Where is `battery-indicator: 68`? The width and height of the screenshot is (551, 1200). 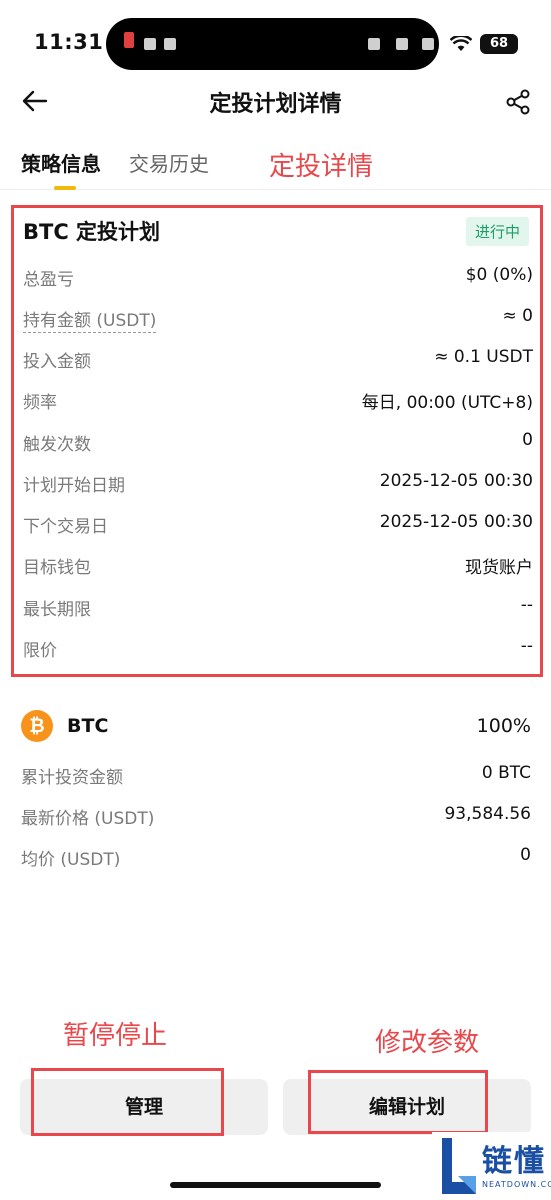
battery-indicator: 68 is located at coordinates (499, 44).